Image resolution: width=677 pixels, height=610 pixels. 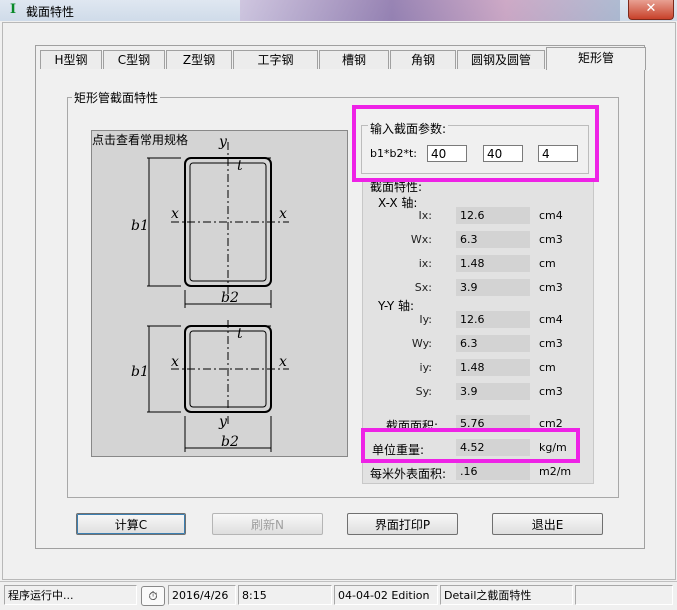 What do you see at coordinates (354, 59) in the screenshot?
I see `tab-channel: 槽钢` at bounding box center [354, 59].